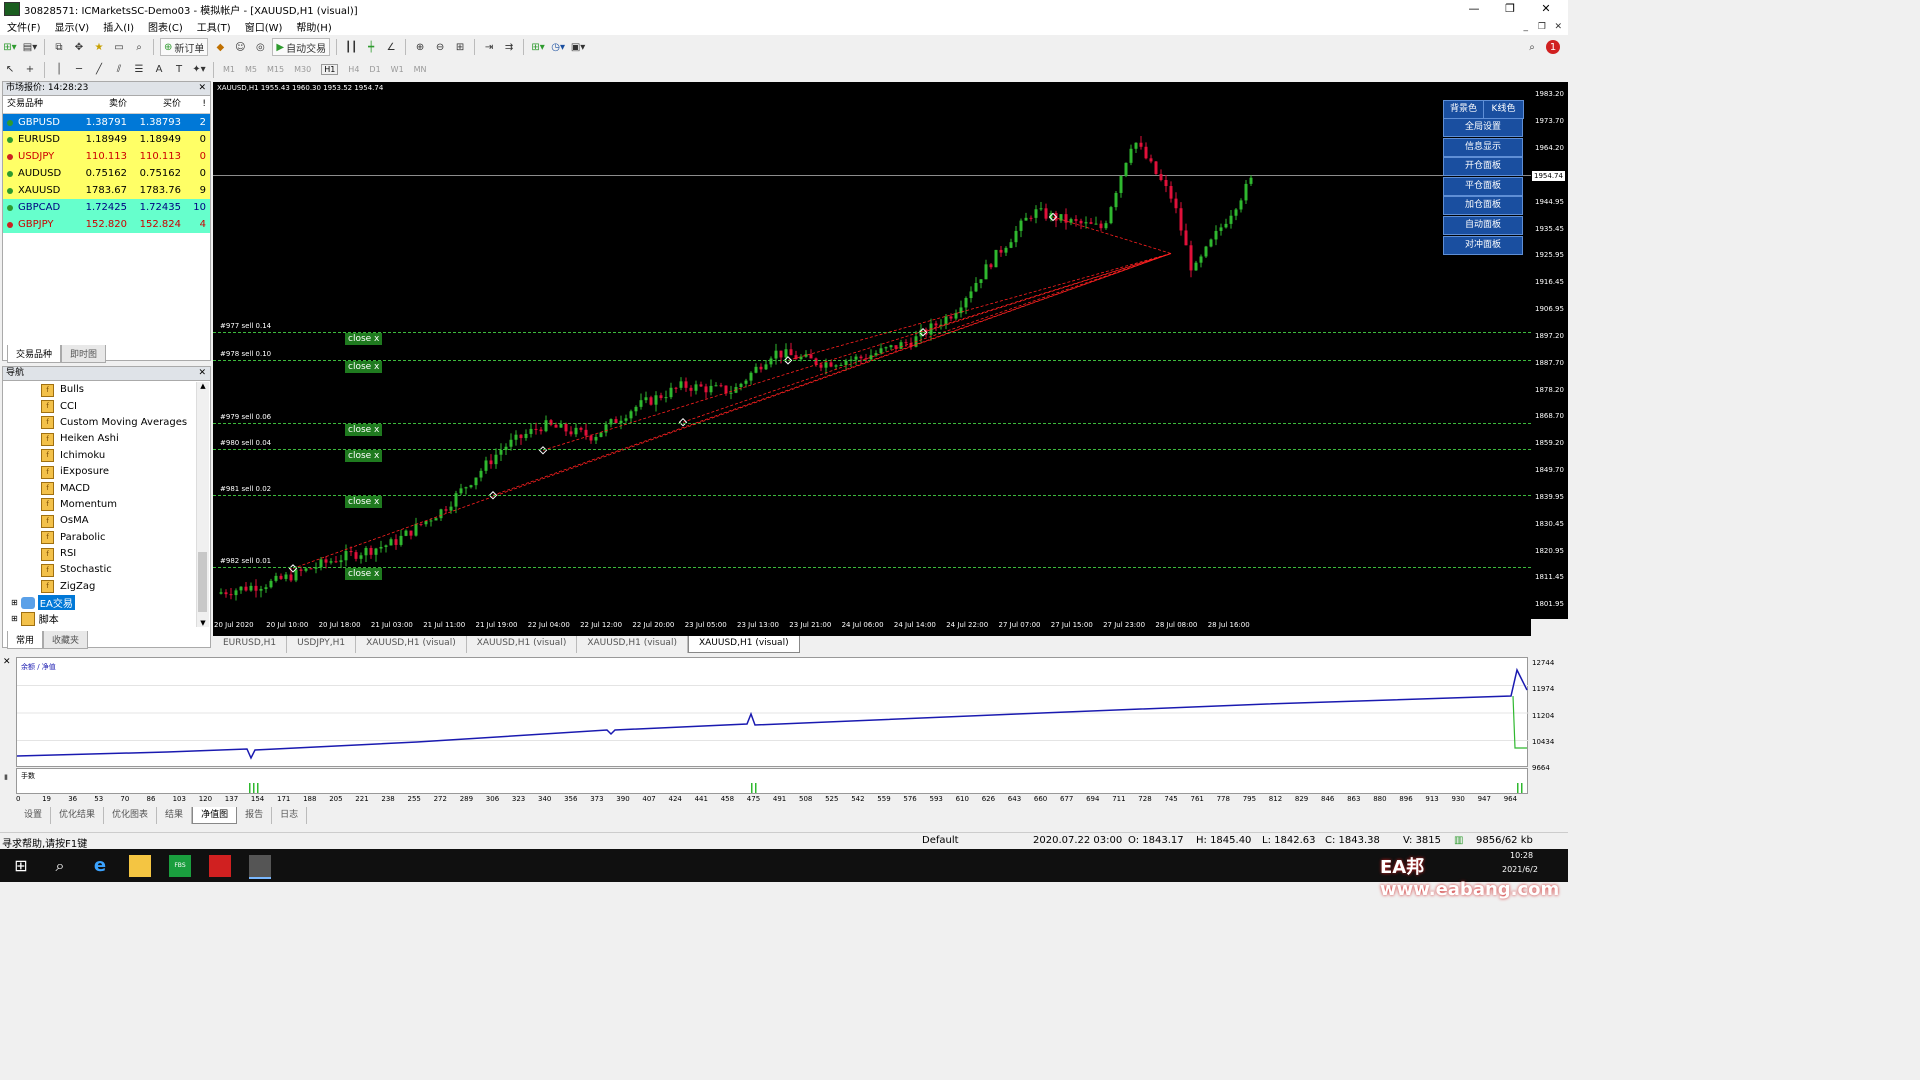  I want to click on ea-panel-button: 对冲面板, so click(1483, 245).